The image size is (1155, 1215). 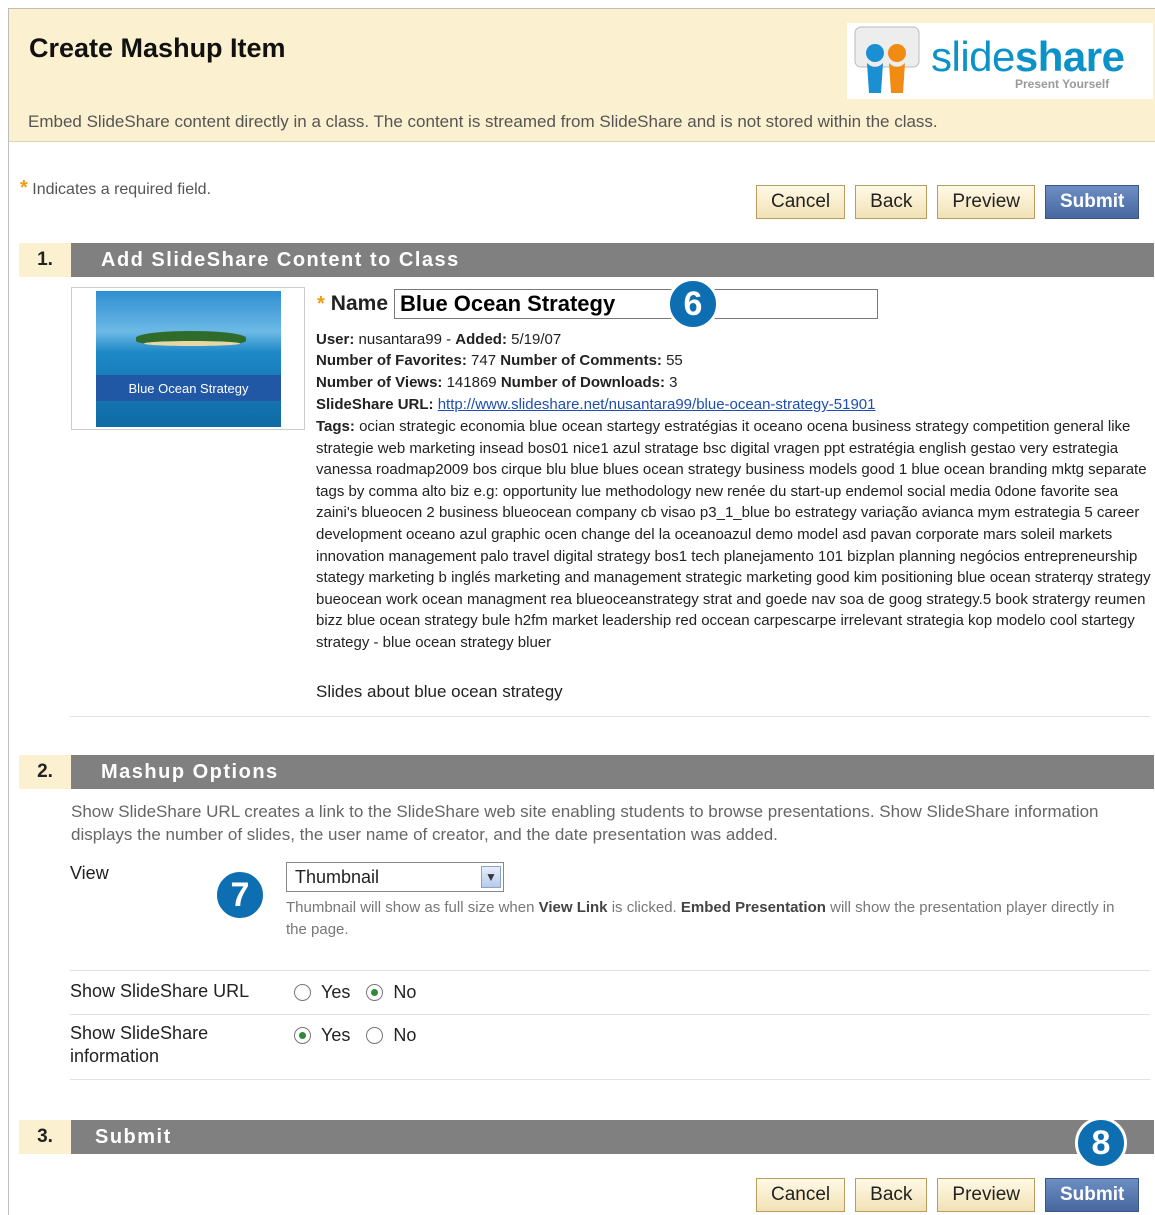 I want to click on slideshare-logo: slideshare Present Yourself, so click(x=1000, y=61).